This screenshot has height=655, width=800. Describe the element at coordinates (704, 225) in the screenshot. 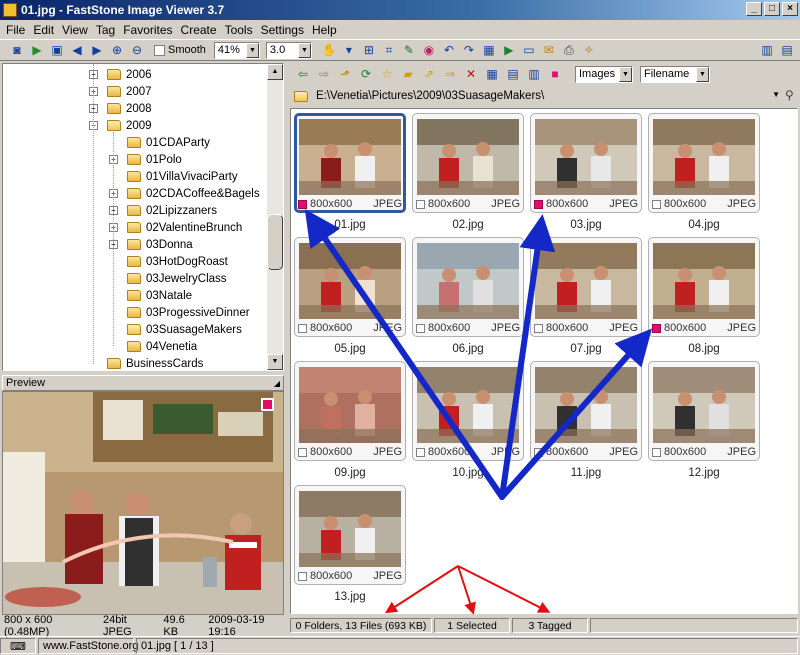

I see `thumbnail-filename: 04.jpg` at that location.